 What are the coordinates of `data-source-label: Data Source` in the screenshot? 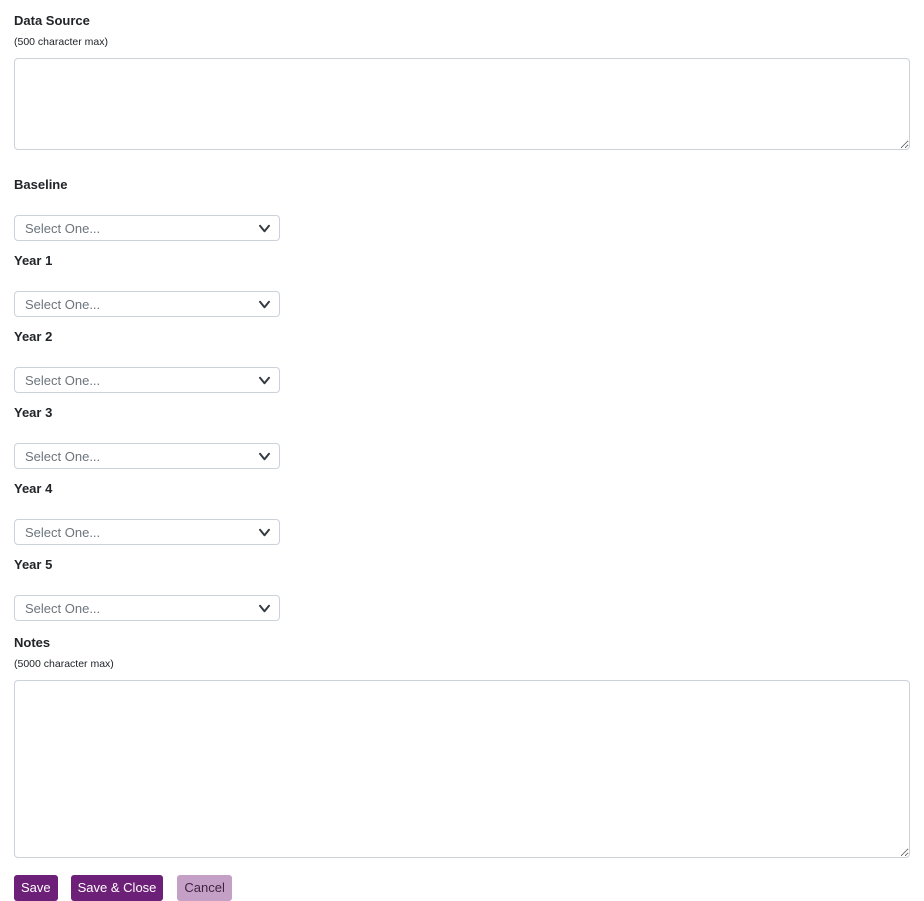 It's located at (52, 20).